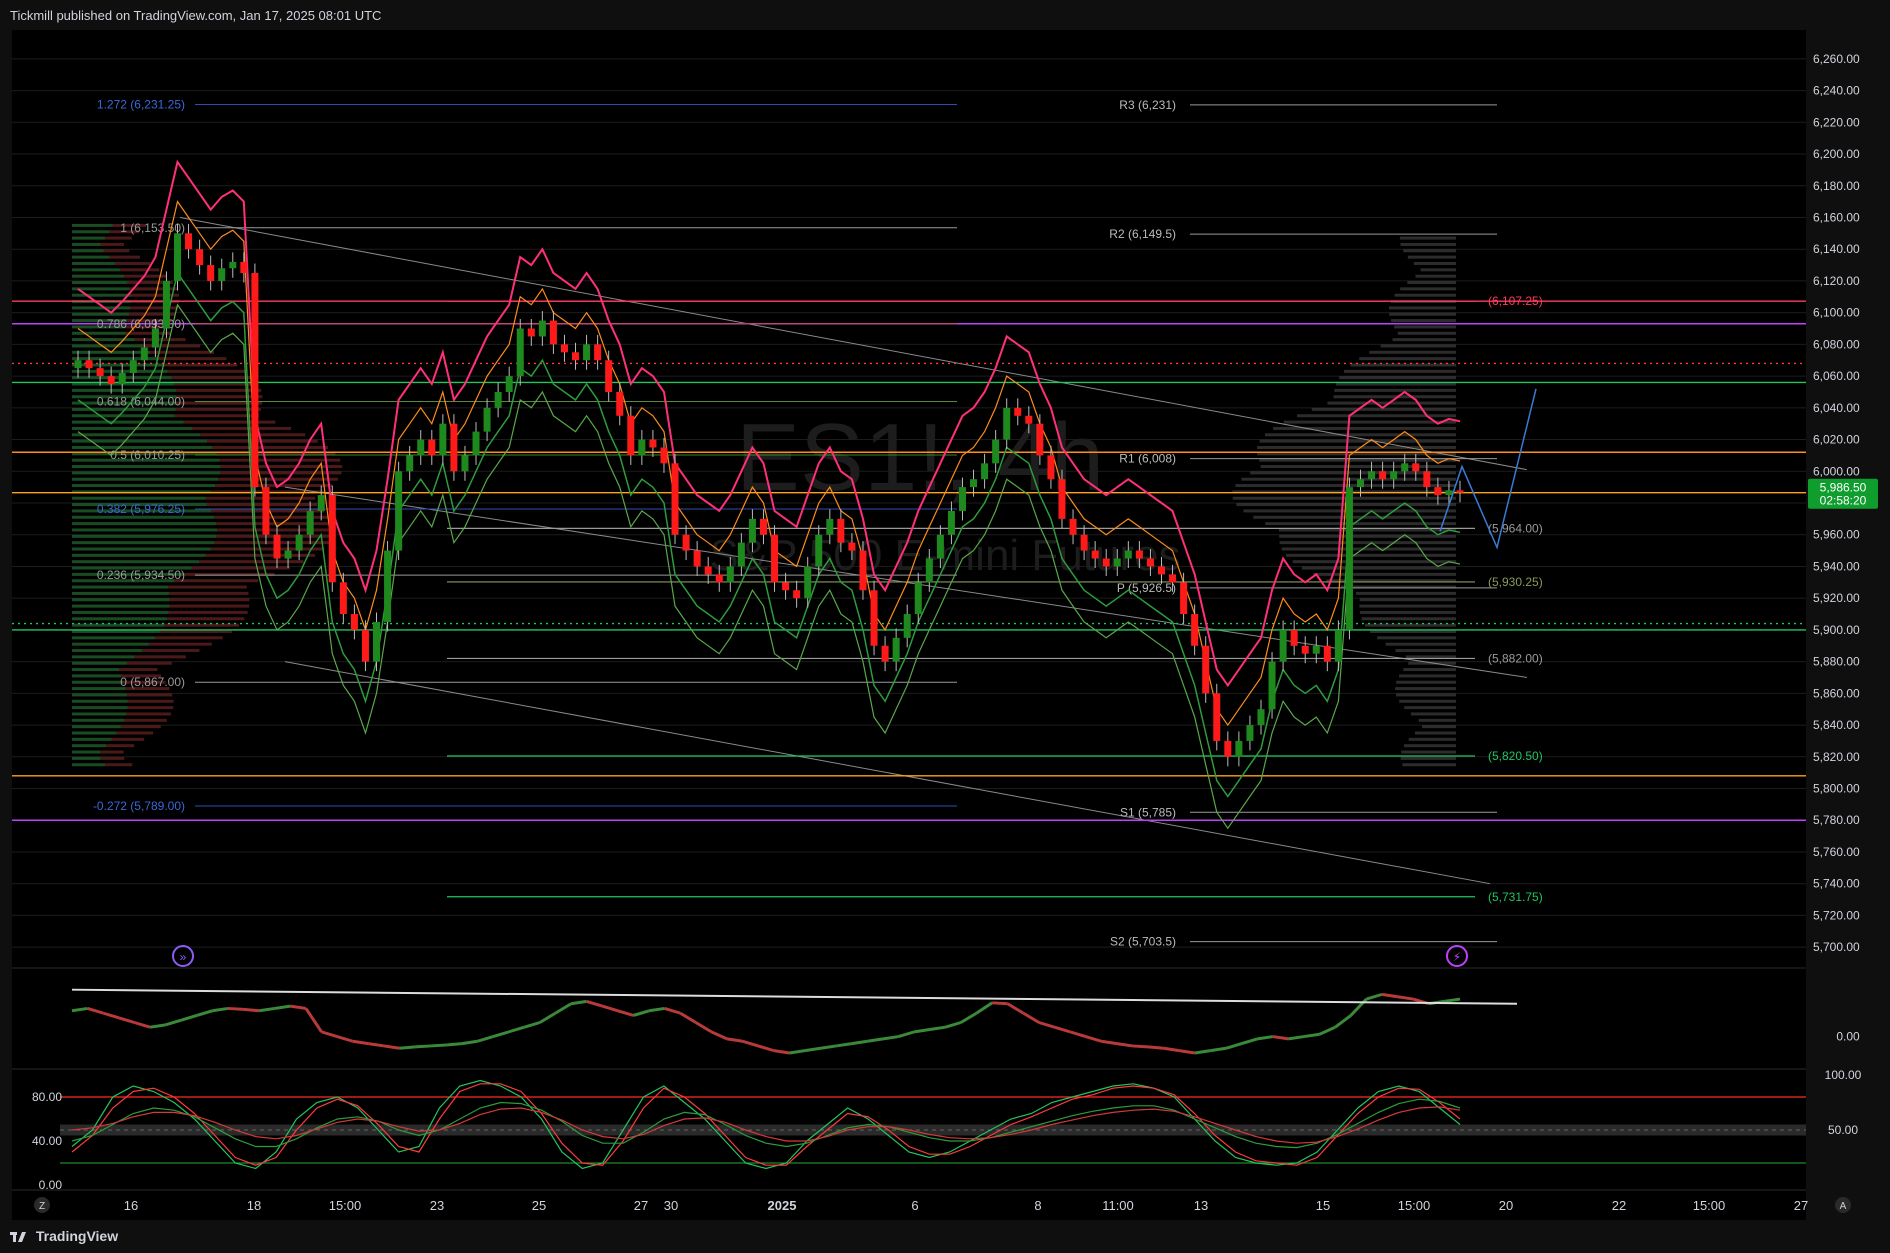  Describe the element at coordinates (64, 1236) in the screenshot. I see `tradingview-logo: TradingView` at that location.